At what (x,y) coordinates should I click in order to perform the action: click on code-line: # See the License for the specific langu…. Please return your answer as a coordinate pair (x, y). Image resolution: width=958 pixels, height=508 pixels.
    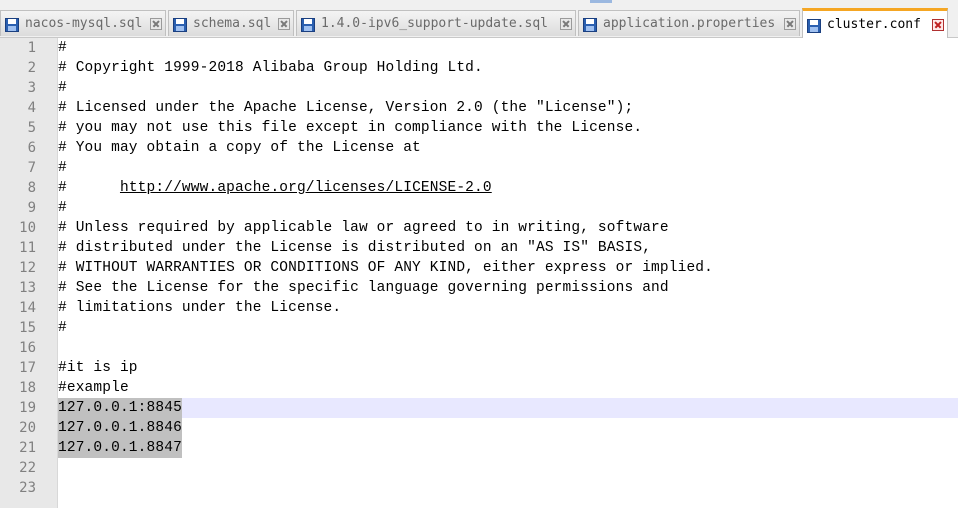
    Looking at the image, I should click on (363, 288).